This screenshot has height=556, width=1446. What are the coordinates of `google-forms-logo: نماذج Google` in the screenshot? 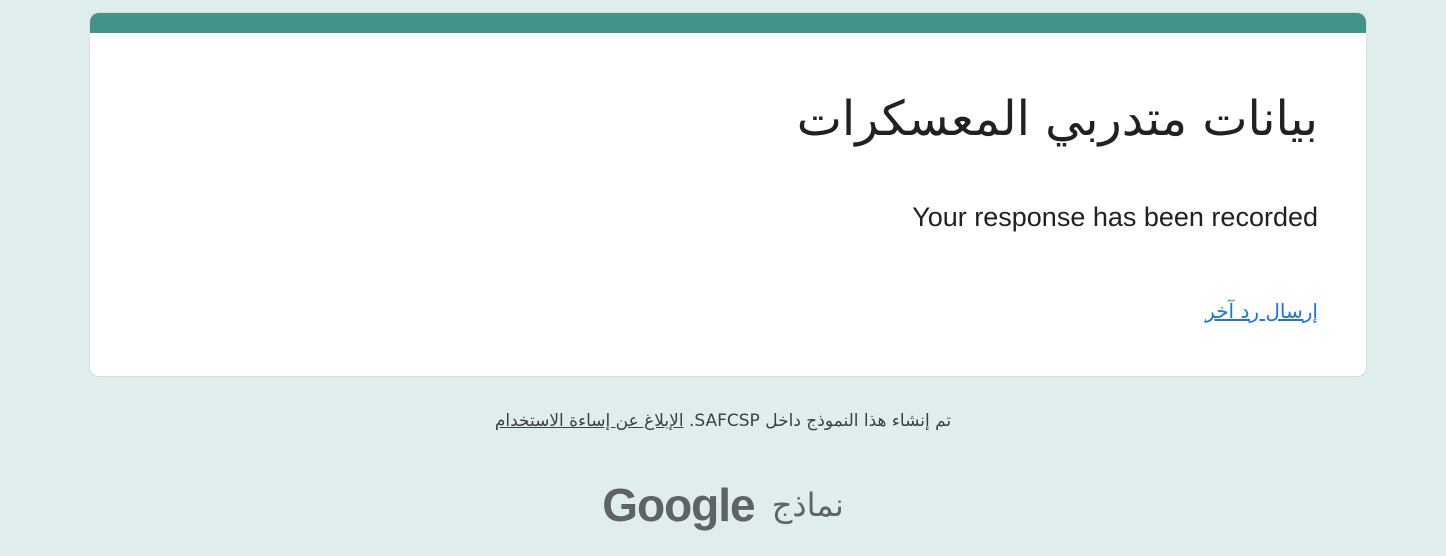 It's located at (723, 505).